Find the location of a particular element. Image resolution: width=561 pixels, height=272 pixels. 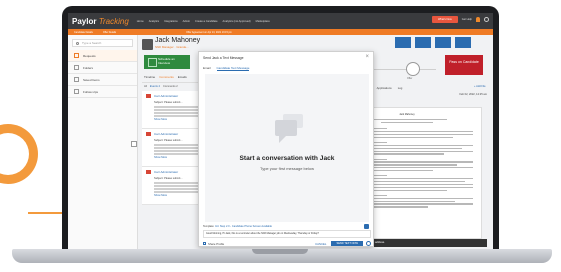

modal-footer: Share Profile CANCEL SEND TEXT NOW is located at coordinates (287, 243).